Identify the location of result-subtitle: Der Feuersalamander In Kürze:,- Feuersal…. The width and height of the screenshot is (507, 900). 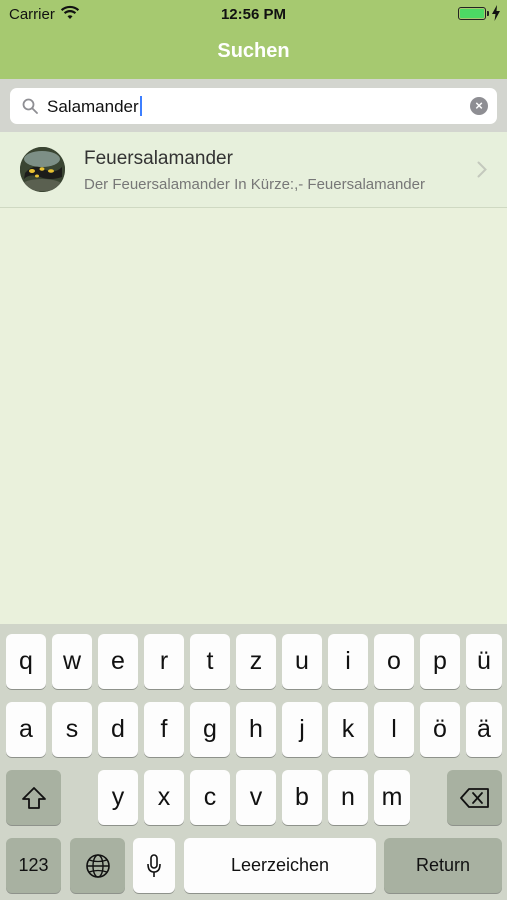
(254, 184).